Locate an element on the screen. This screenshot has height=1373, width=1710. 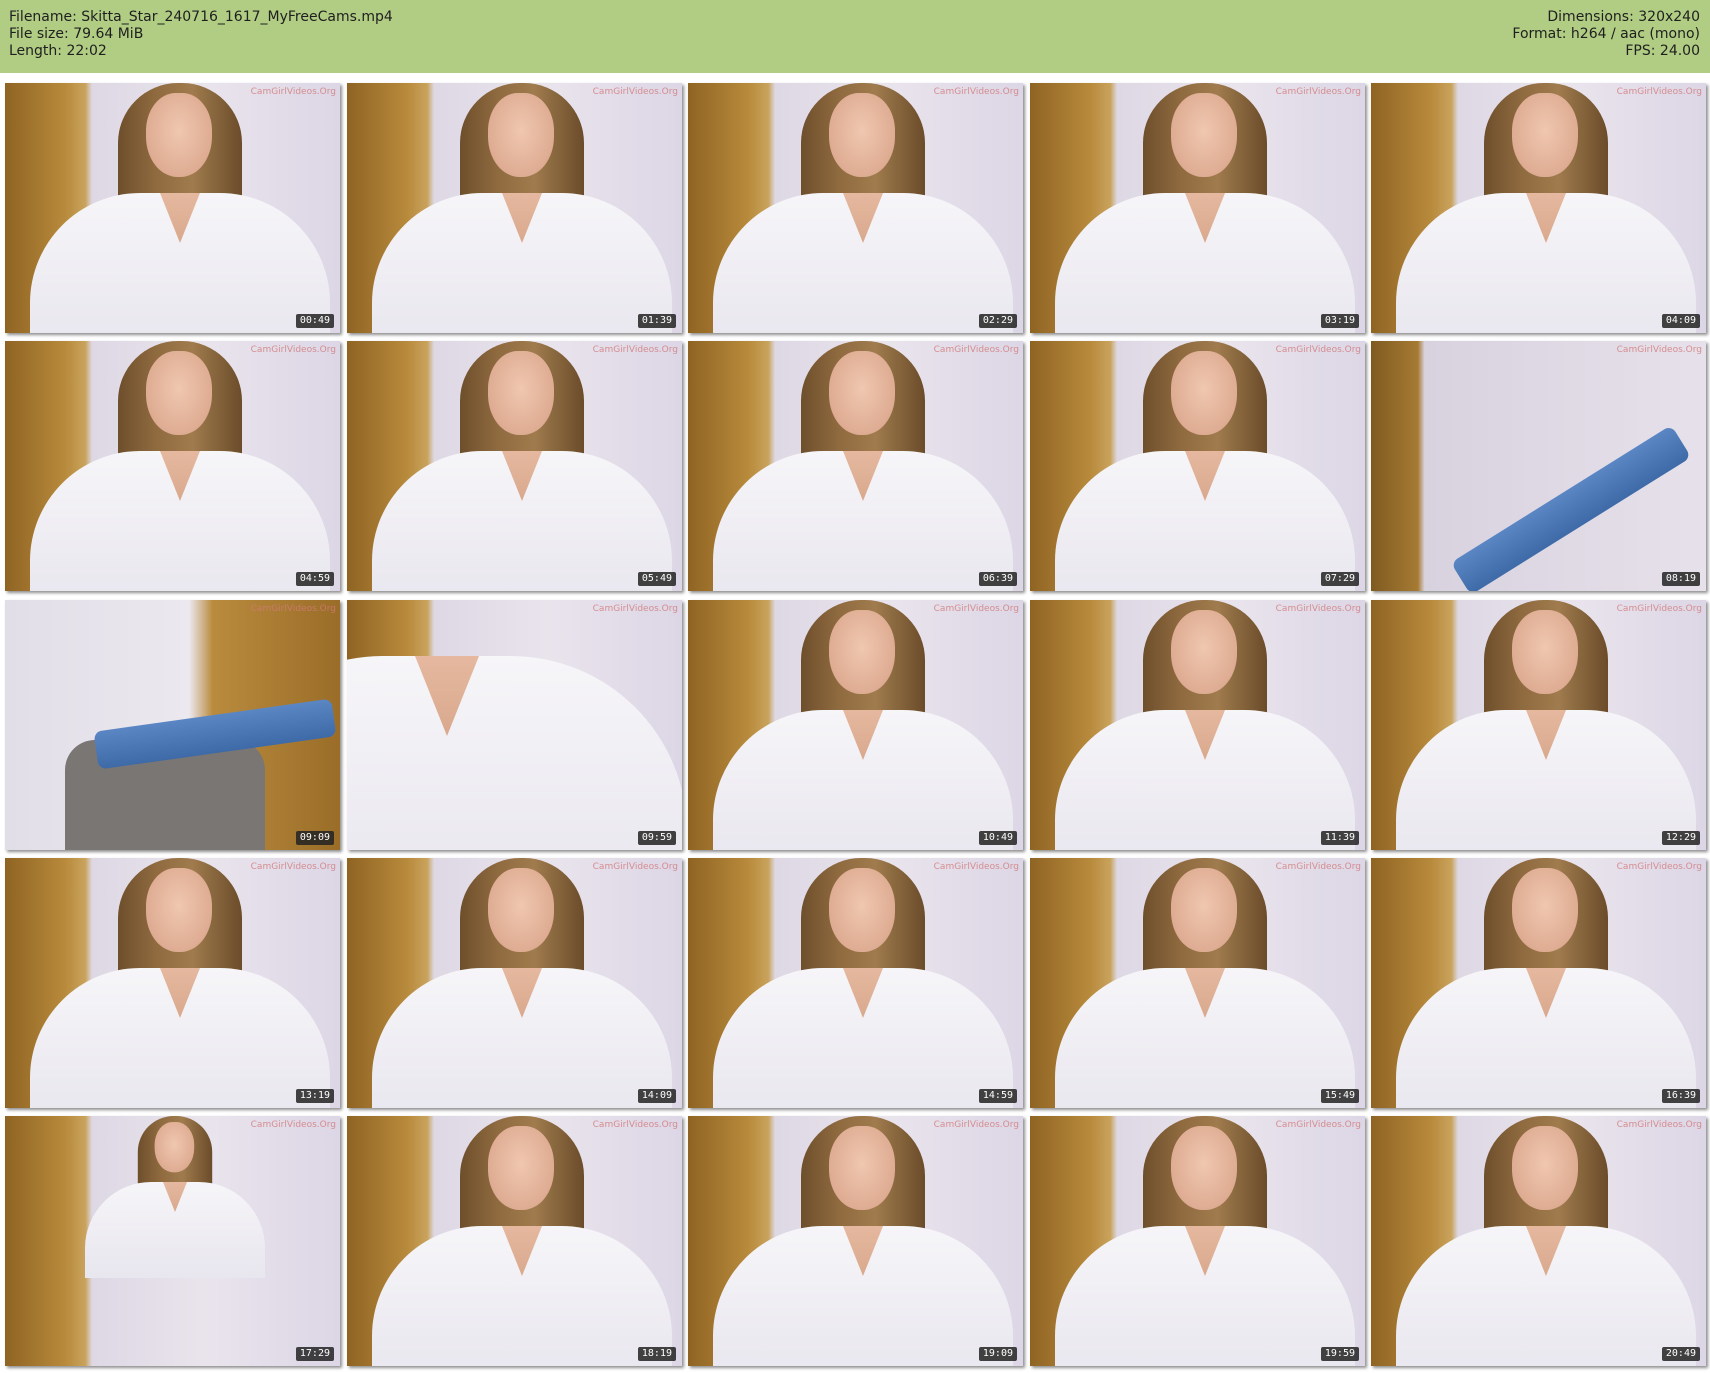
thumbnail: CamGirlVideos.Org 14:59 is located at coordinates (855, 983).